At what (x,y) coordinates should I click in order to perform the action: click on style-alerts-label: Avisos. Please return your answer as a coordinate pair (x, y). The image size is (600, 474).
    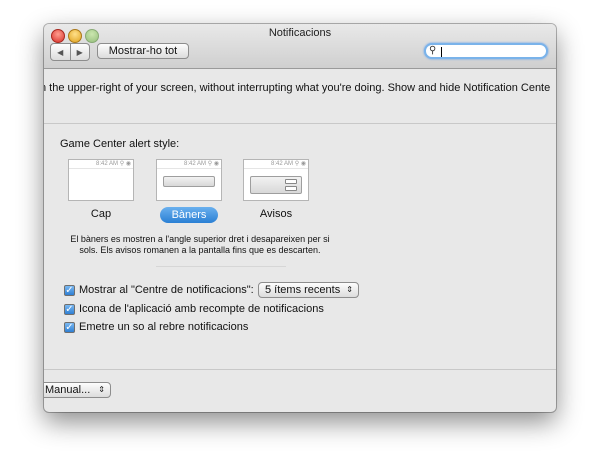
    Looking at the image, I should click on (276, 214).